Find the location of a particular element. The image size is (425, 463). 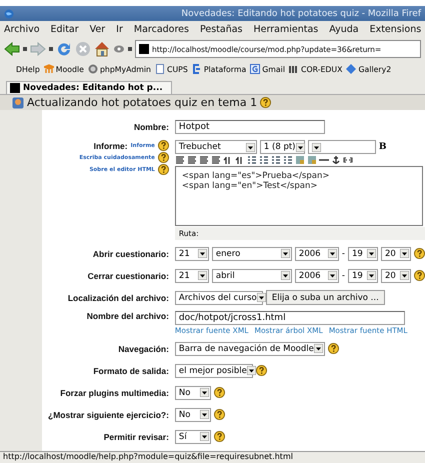

page-icon is located at coordinates (160, 69).